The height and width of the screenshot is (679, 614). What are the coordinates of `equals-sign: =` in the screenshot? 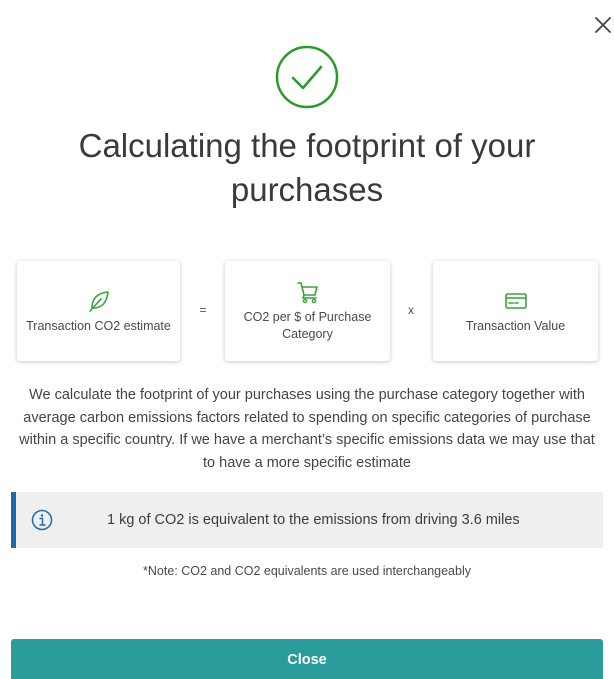 It's located at (203, 310).